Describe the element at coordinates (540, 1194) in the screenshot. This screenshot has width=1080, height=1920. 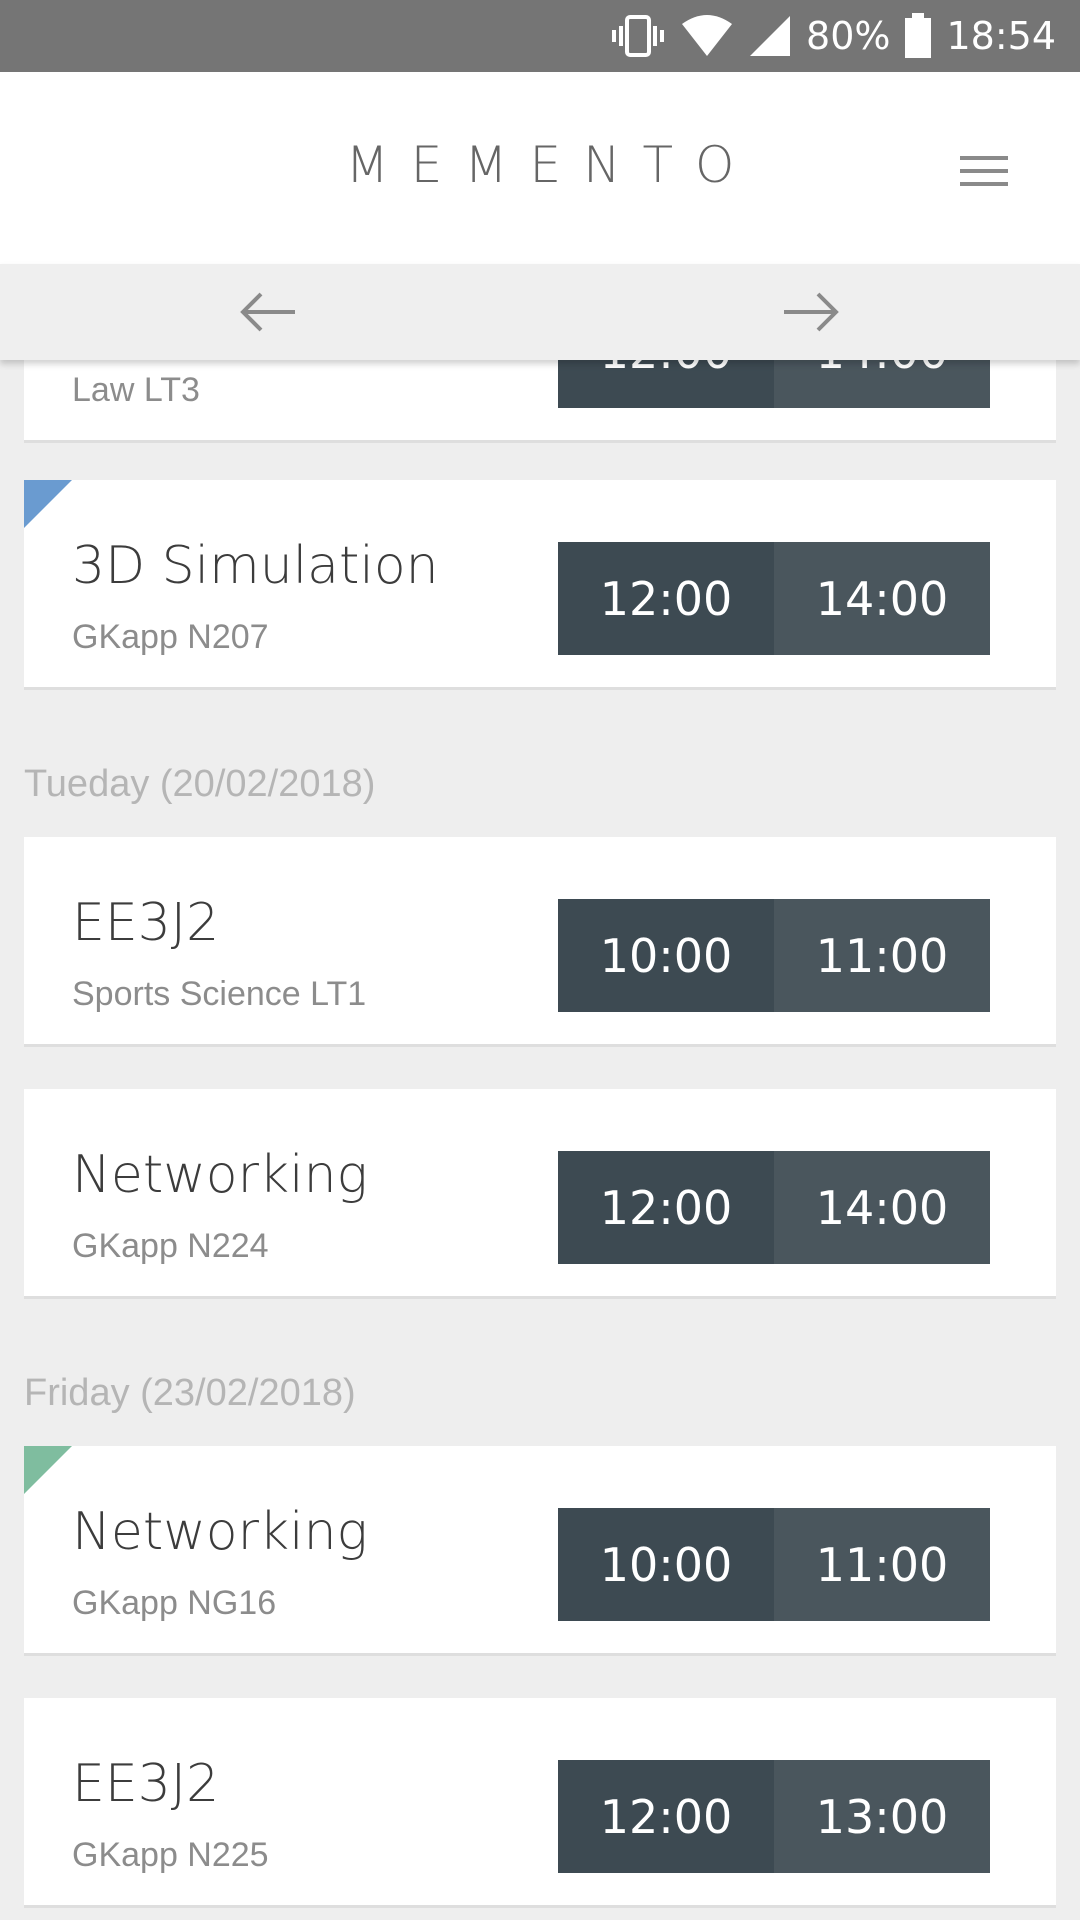
I see `event-card: Networking GKapp N224 12:00 14:00` at that location.